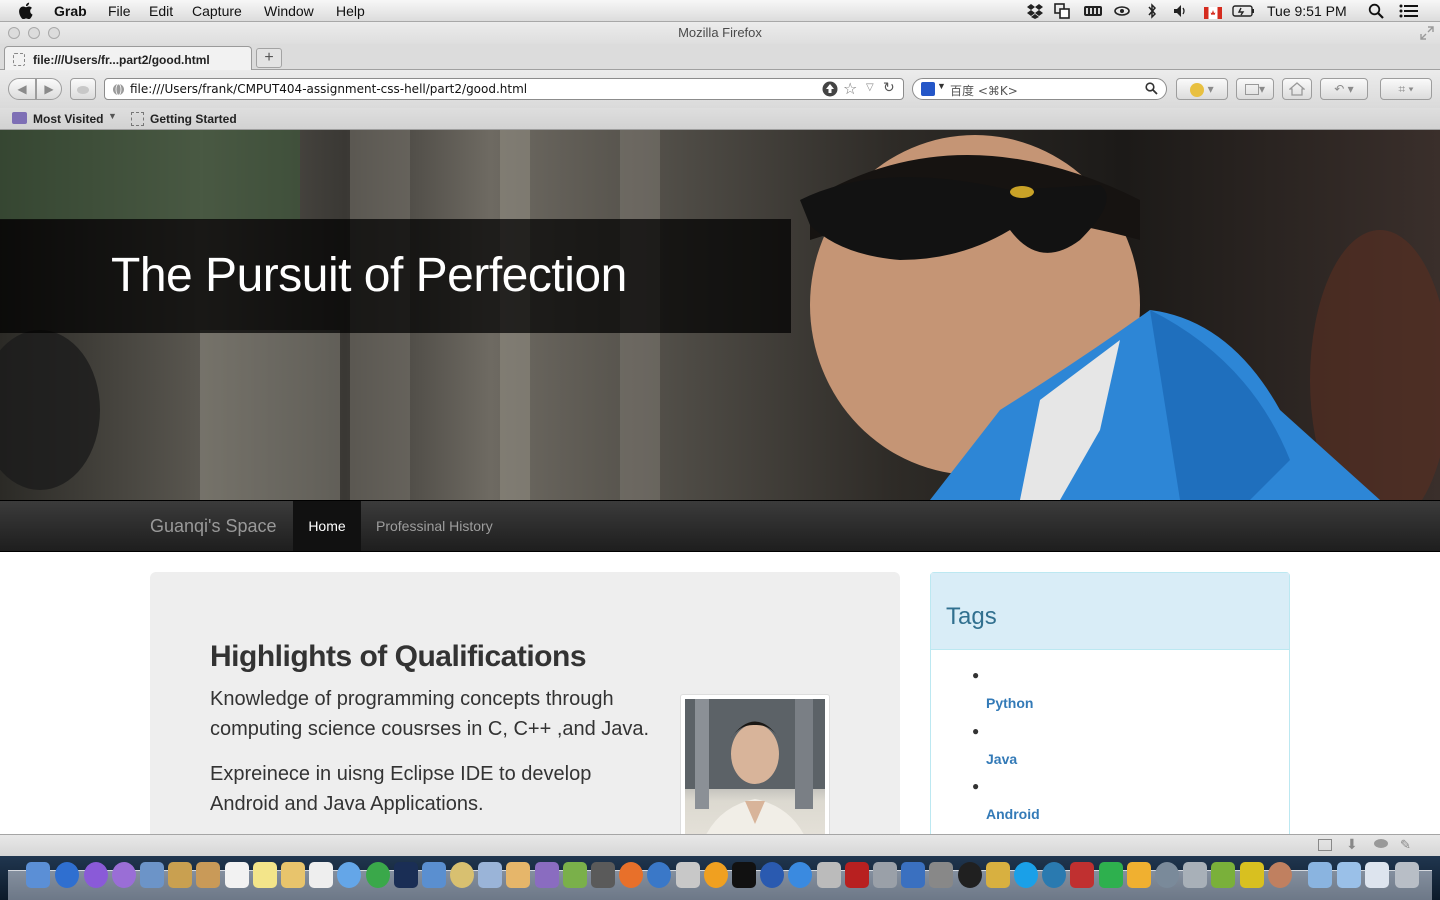 The width and height of the screenshot is (1440, 900). Describe the element at coordinates (1152, 11) in the screenshot. I see `bluetooth-icon` at that location.